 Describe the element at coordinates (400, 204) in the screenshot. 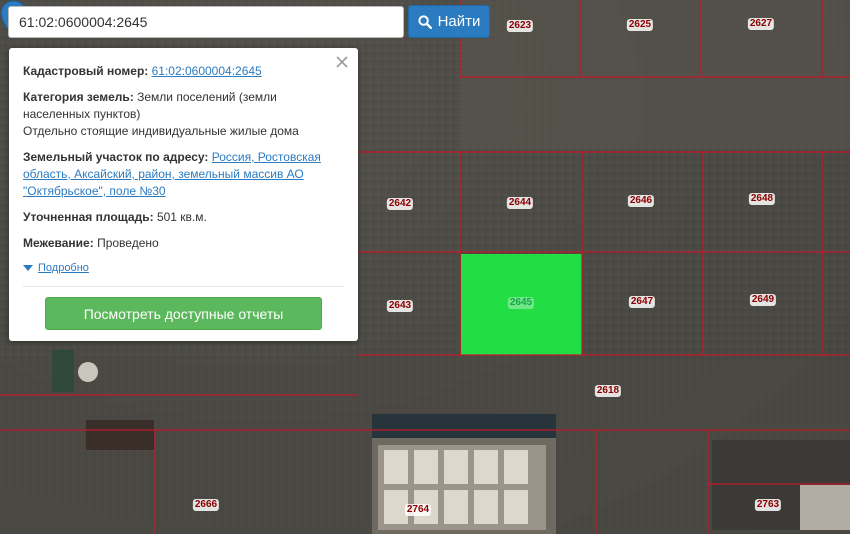

I see `parcel-label-2642: 2642` at that location.